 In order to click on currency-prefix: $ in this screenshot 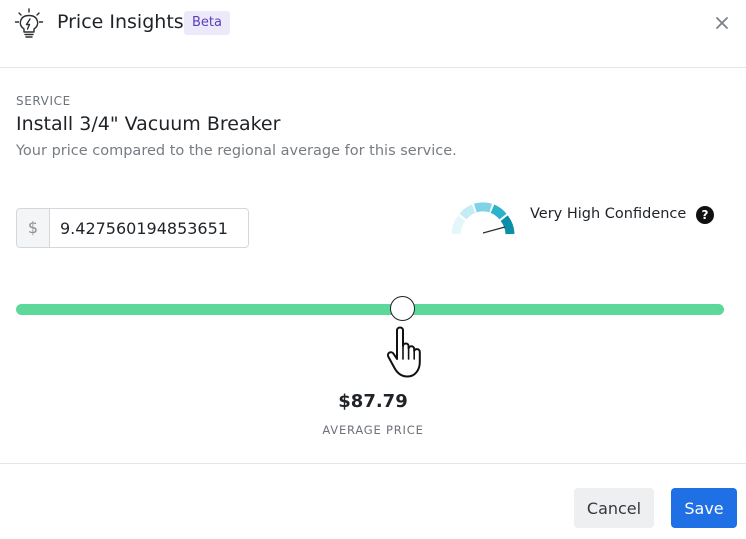, I will do `click(33, 228)`.